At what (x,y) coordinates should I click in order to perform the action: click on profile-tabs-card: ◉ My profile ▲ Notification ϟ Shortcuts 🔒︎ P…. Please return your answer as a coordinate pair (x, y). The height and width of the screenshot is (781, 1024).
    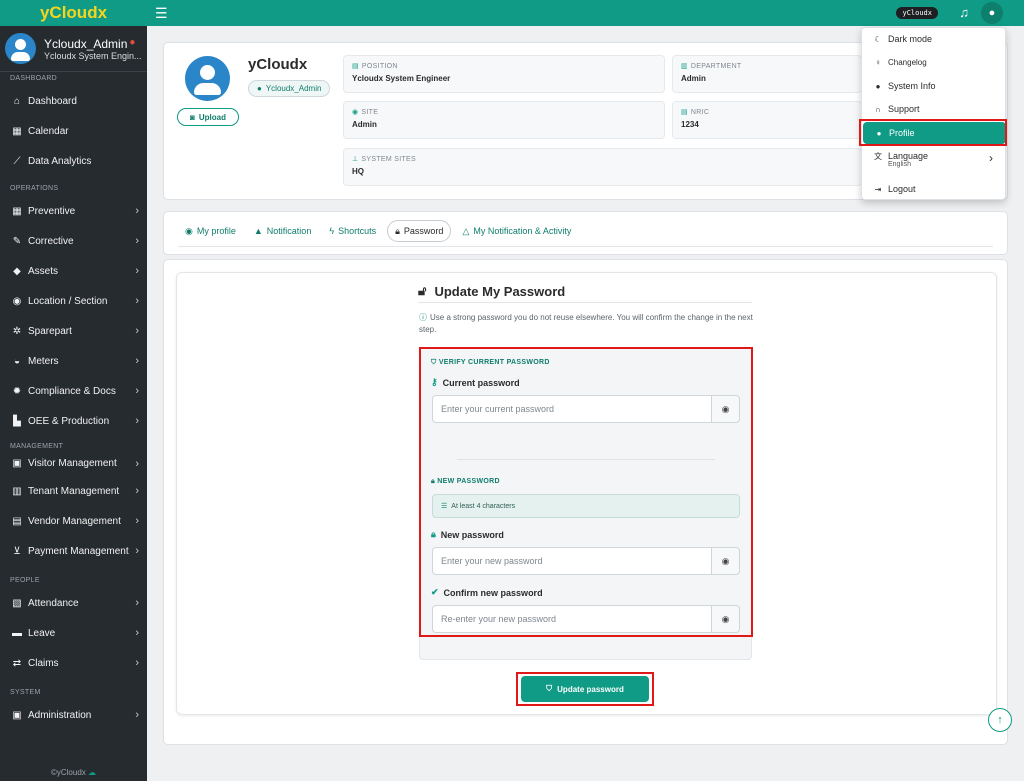
    Looking at the image, I should click on (585, 233).